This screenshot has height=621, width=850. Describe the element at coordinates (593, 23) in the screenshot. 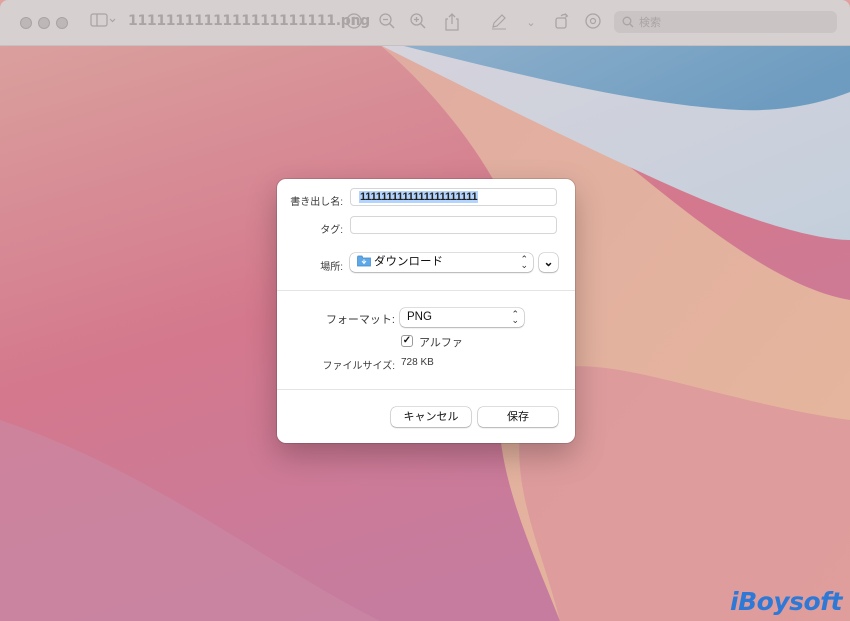

I see `markup-circle-icon` at that location.